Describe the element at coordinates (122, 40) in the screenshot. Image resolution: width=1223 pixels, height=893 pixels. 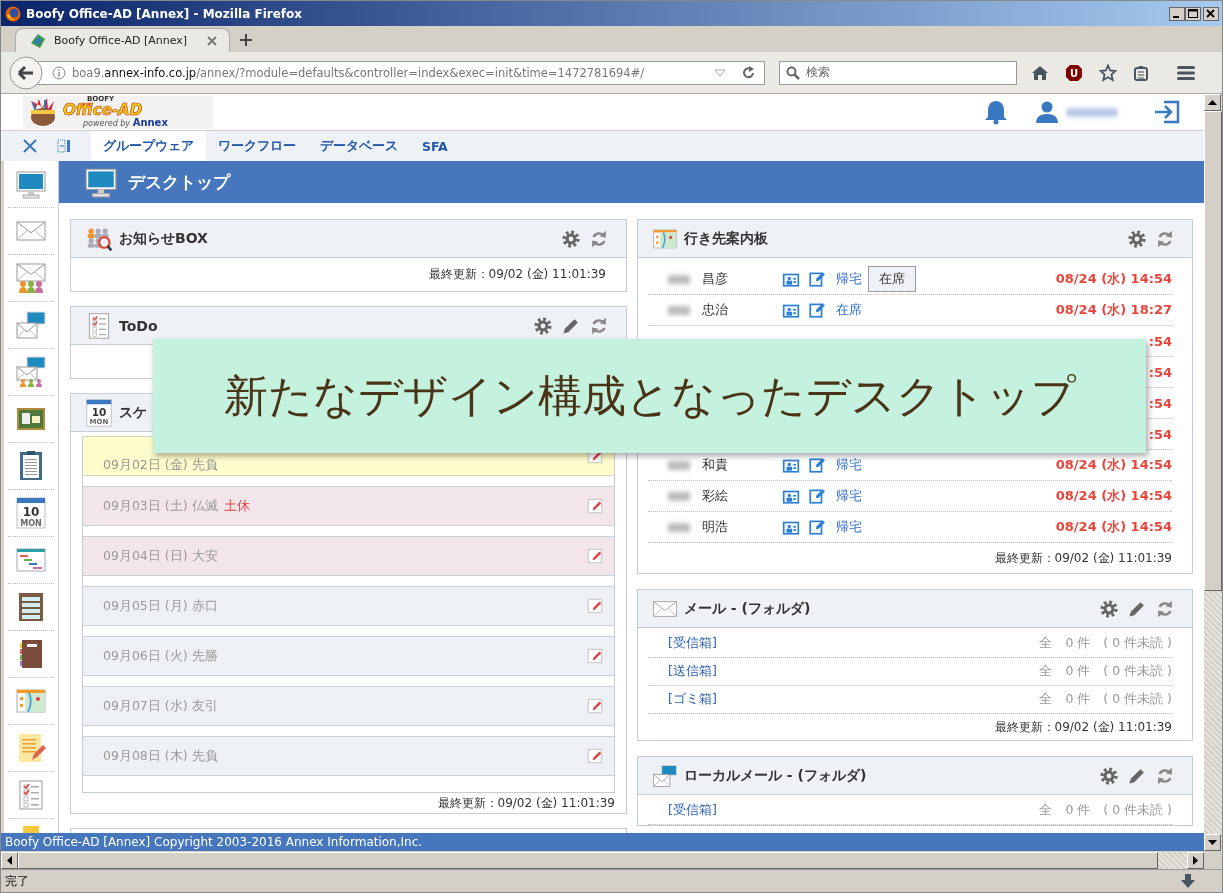
I see `browser-tab: Boofy Office-AD [Annex]` at that location.